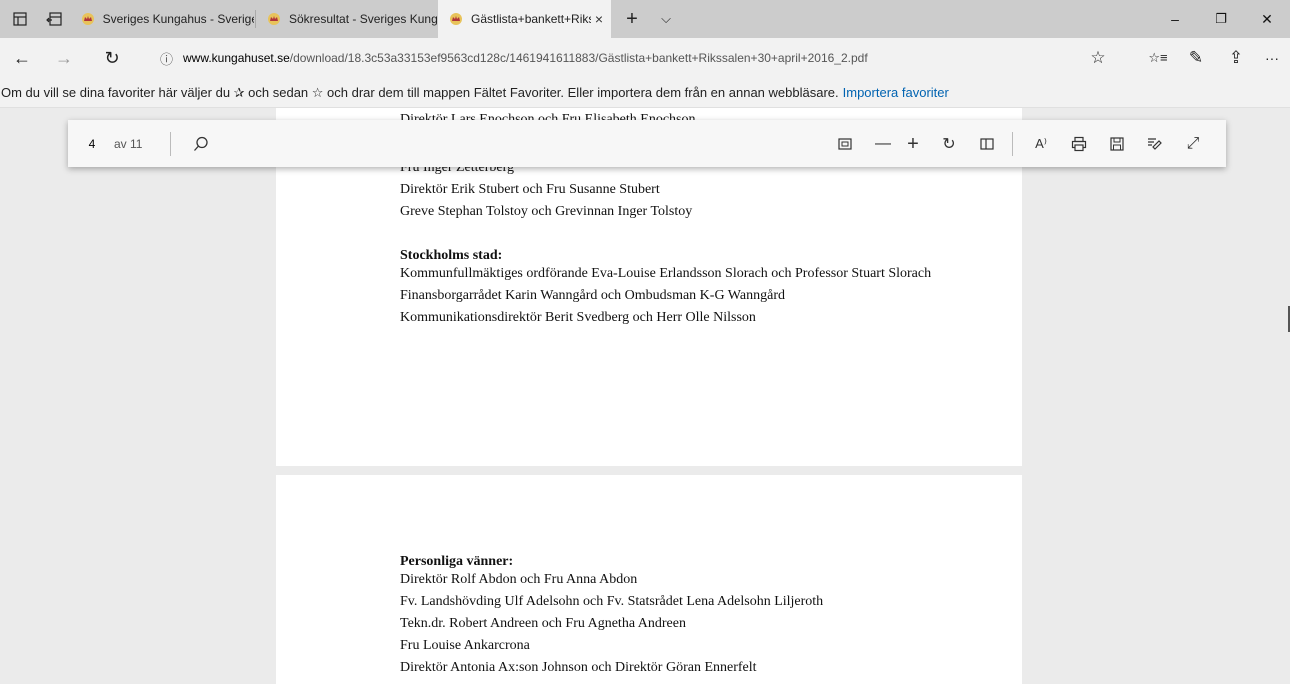 The height and width of the screenshot is (684, 1290). What do you see at coordinates (1193, 144) in the screenshot?
I see `fullscreen-icon: ⤢` at bounding box center [1193, 144].